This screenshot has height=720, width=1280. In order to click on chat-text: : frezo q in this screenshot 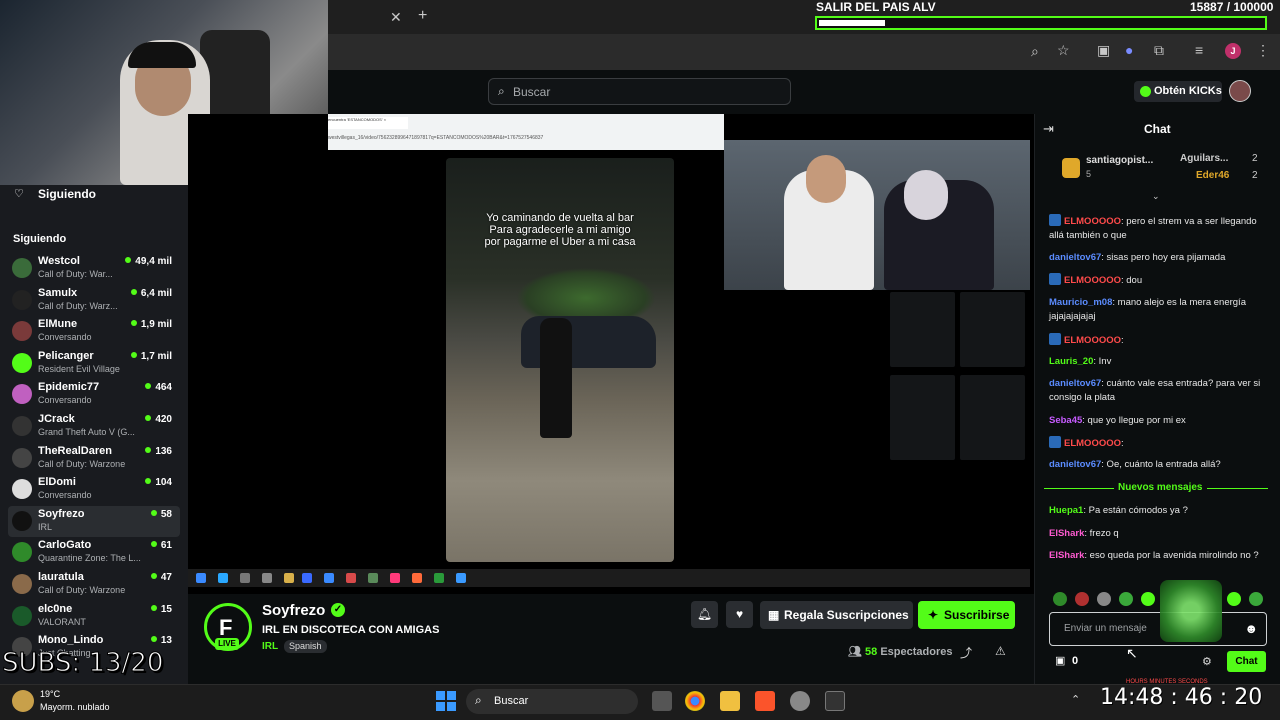, I will do `click(1101, 533)`.